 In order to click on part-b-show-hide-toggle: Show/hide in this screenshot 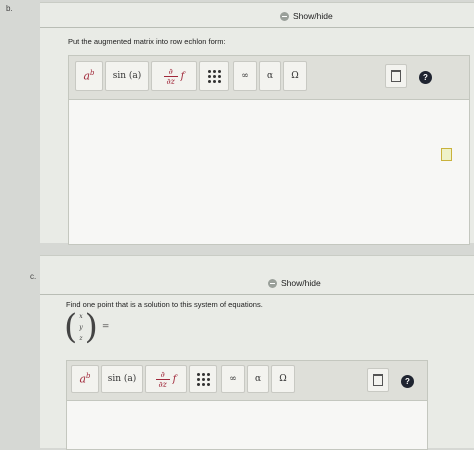, I will do `click(306, 16)`.